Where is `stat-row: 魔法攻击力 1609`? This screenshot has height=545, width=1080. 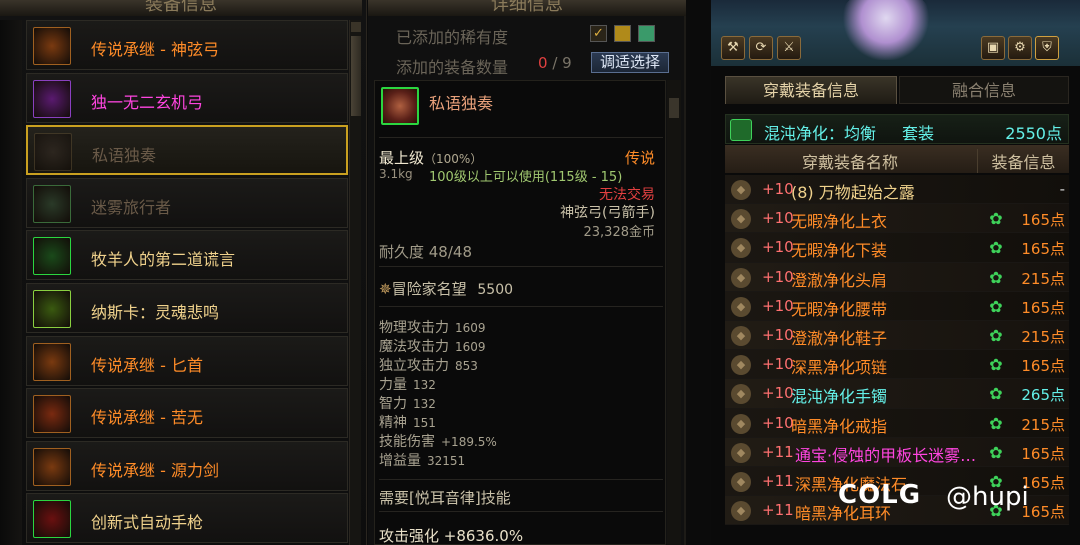 stat-row: 魔法攻击力 1609 is located at coordinates (432, 347).